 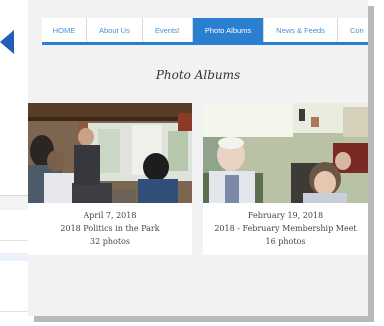 What do you see at coordinates (301, 30) in the screenshot?
I see `nav-item-news-feeds: News & Feeds` at bounding box center [301, 30].